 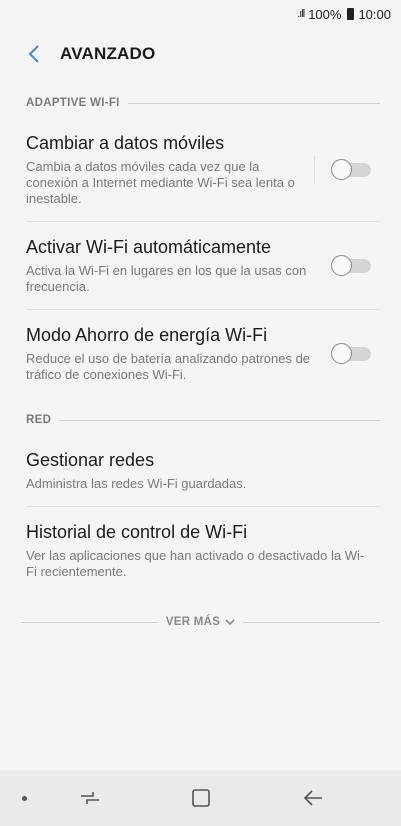 I want to click on clock: 10:00, so click(x=374, y=14).